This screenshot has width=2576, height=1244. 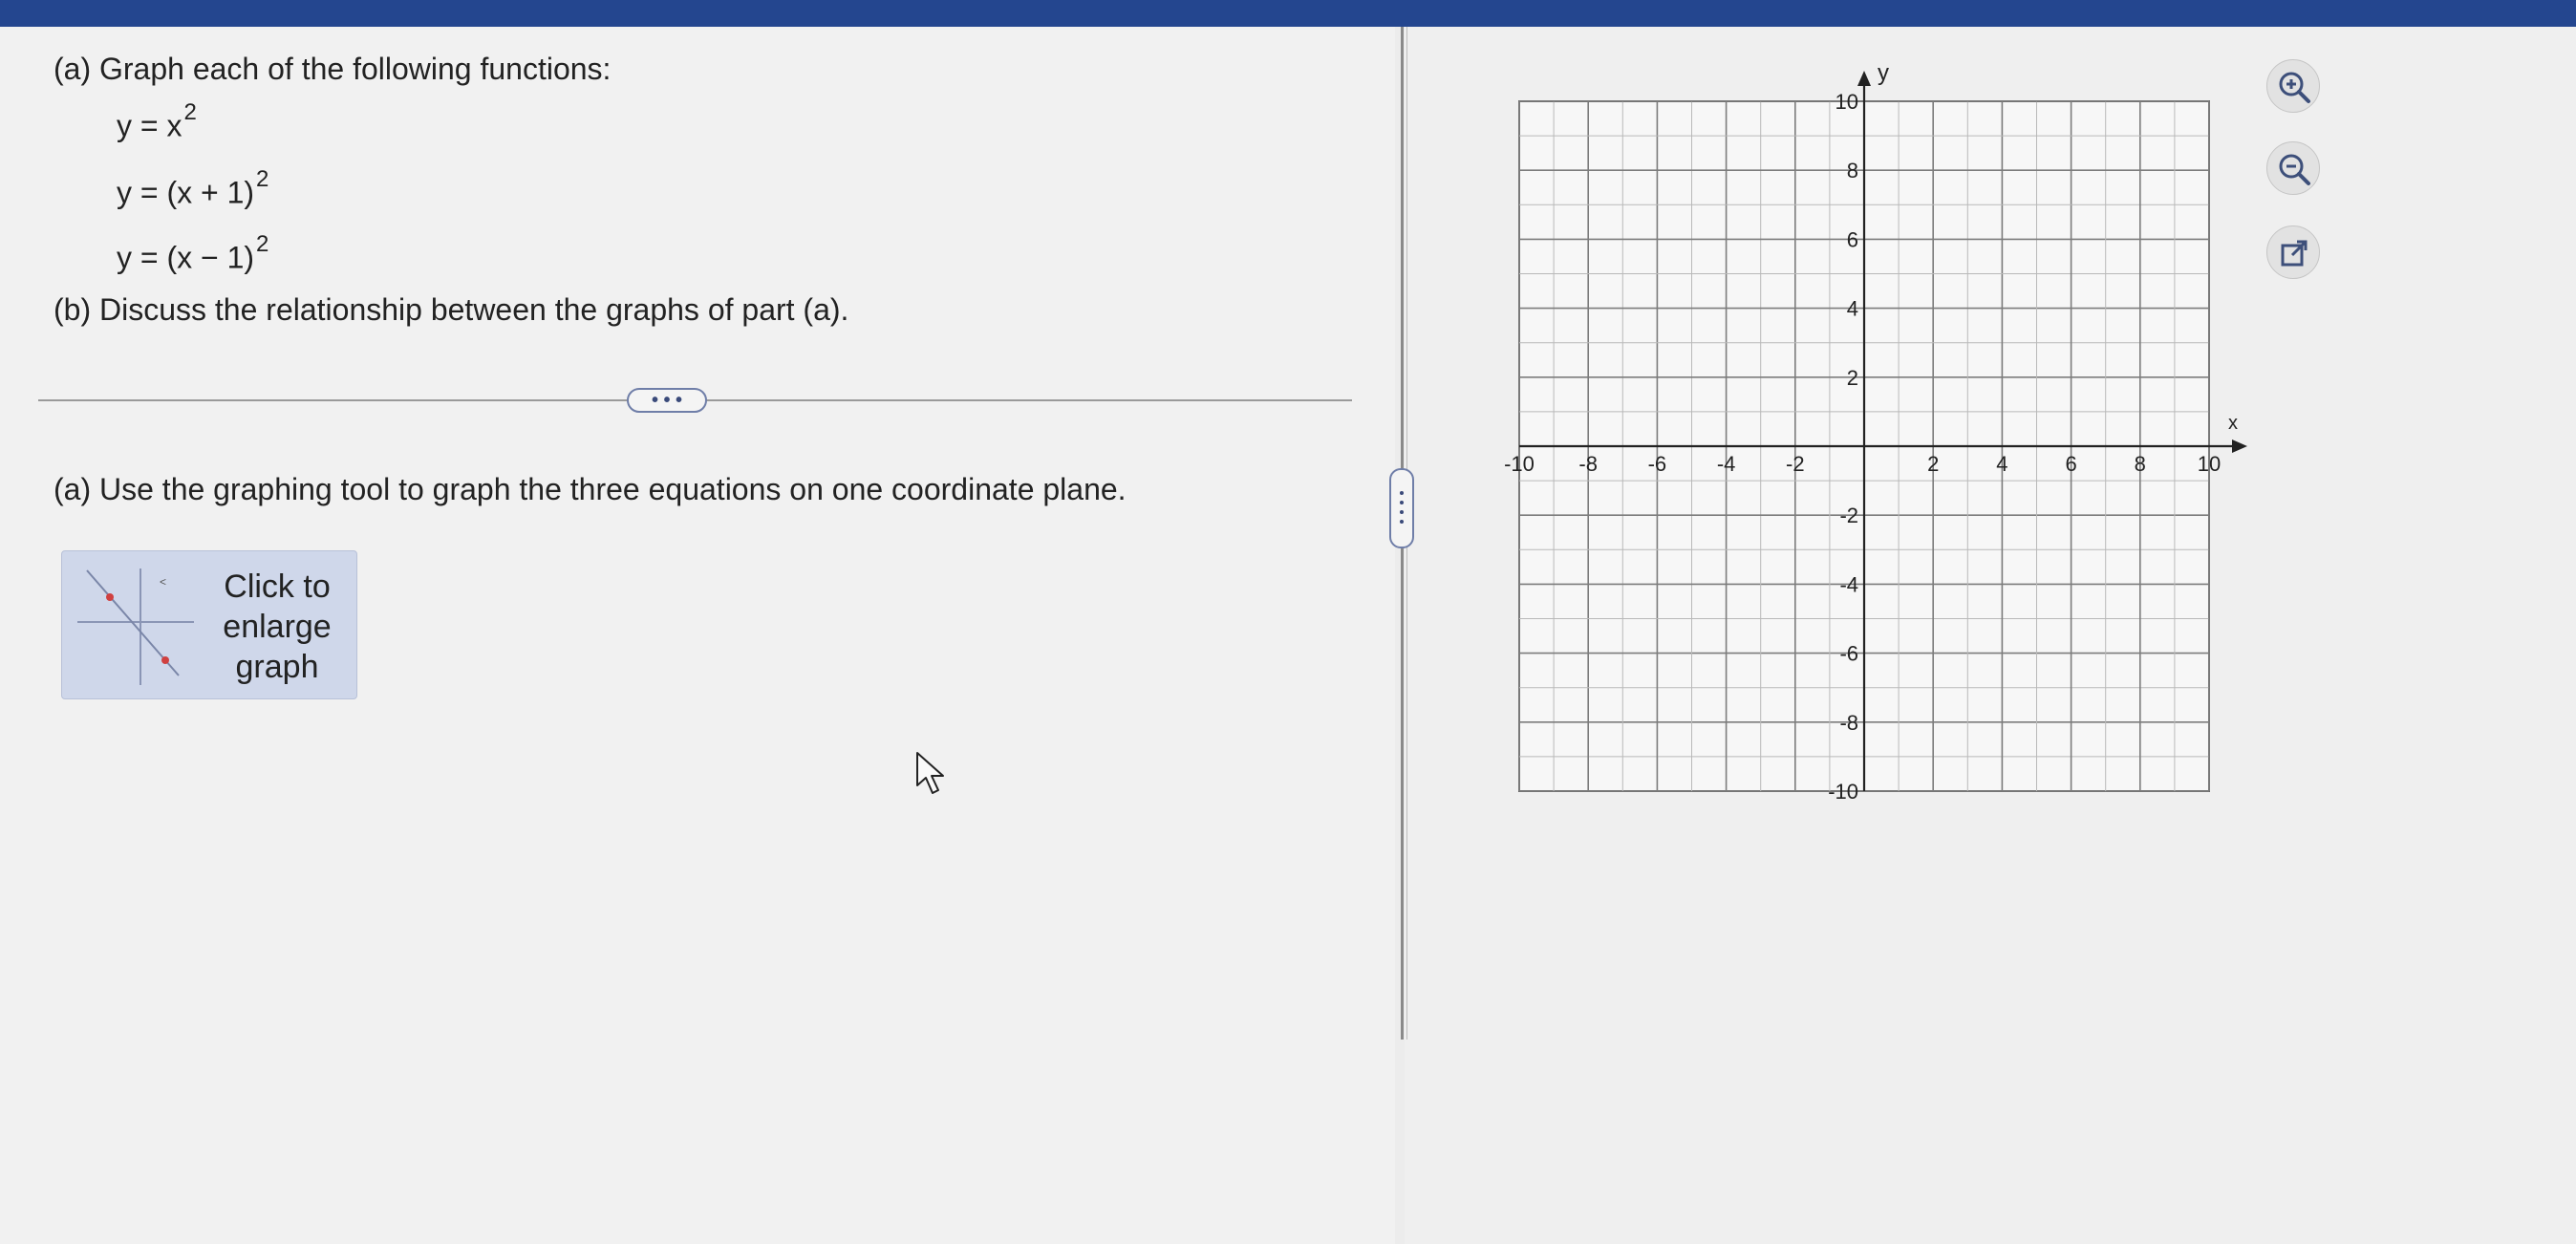 What do you see at coordinates (2239, 446) in the screenshot?
I see `x-axis-arrow` at bounding box center [2239, 446].